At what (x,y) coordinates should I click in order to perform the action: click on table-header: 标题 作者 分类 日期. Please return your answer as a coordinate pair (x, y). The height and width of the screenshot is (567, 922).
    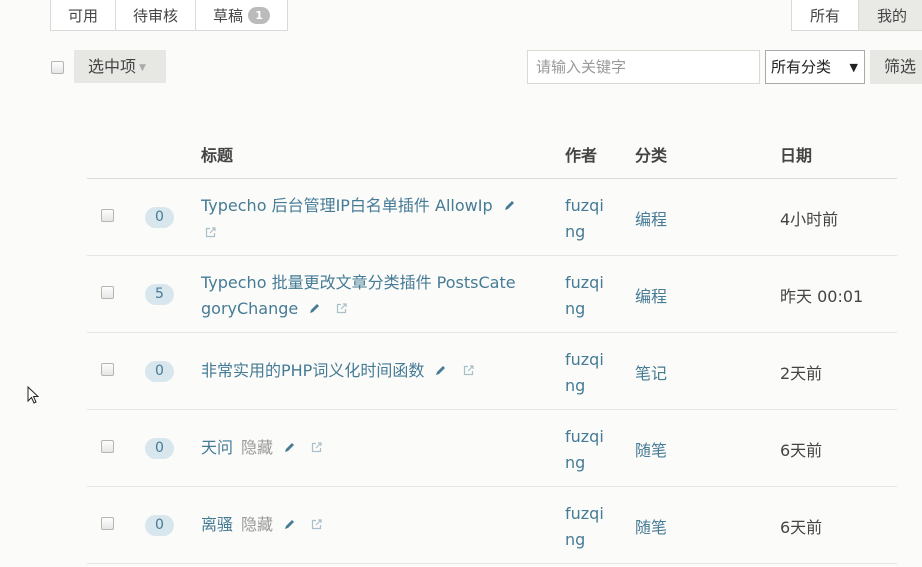
    Looking at the image, I should click on (492, 152).